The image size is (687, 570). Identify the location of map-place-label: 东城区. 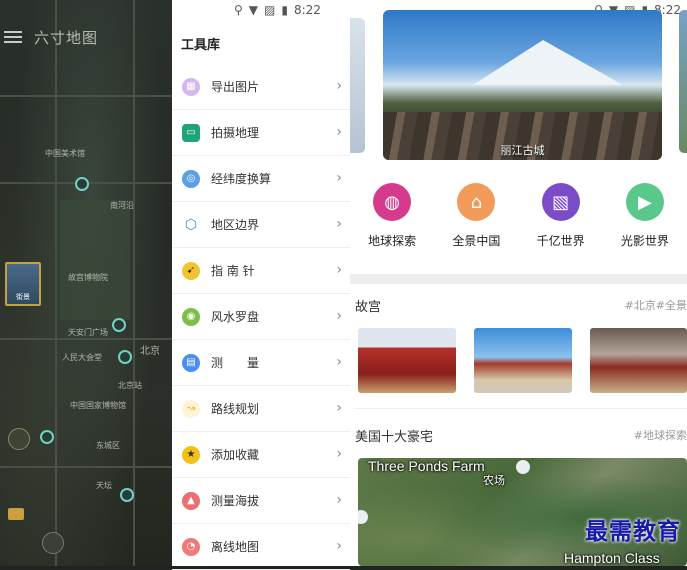
(108, 445).